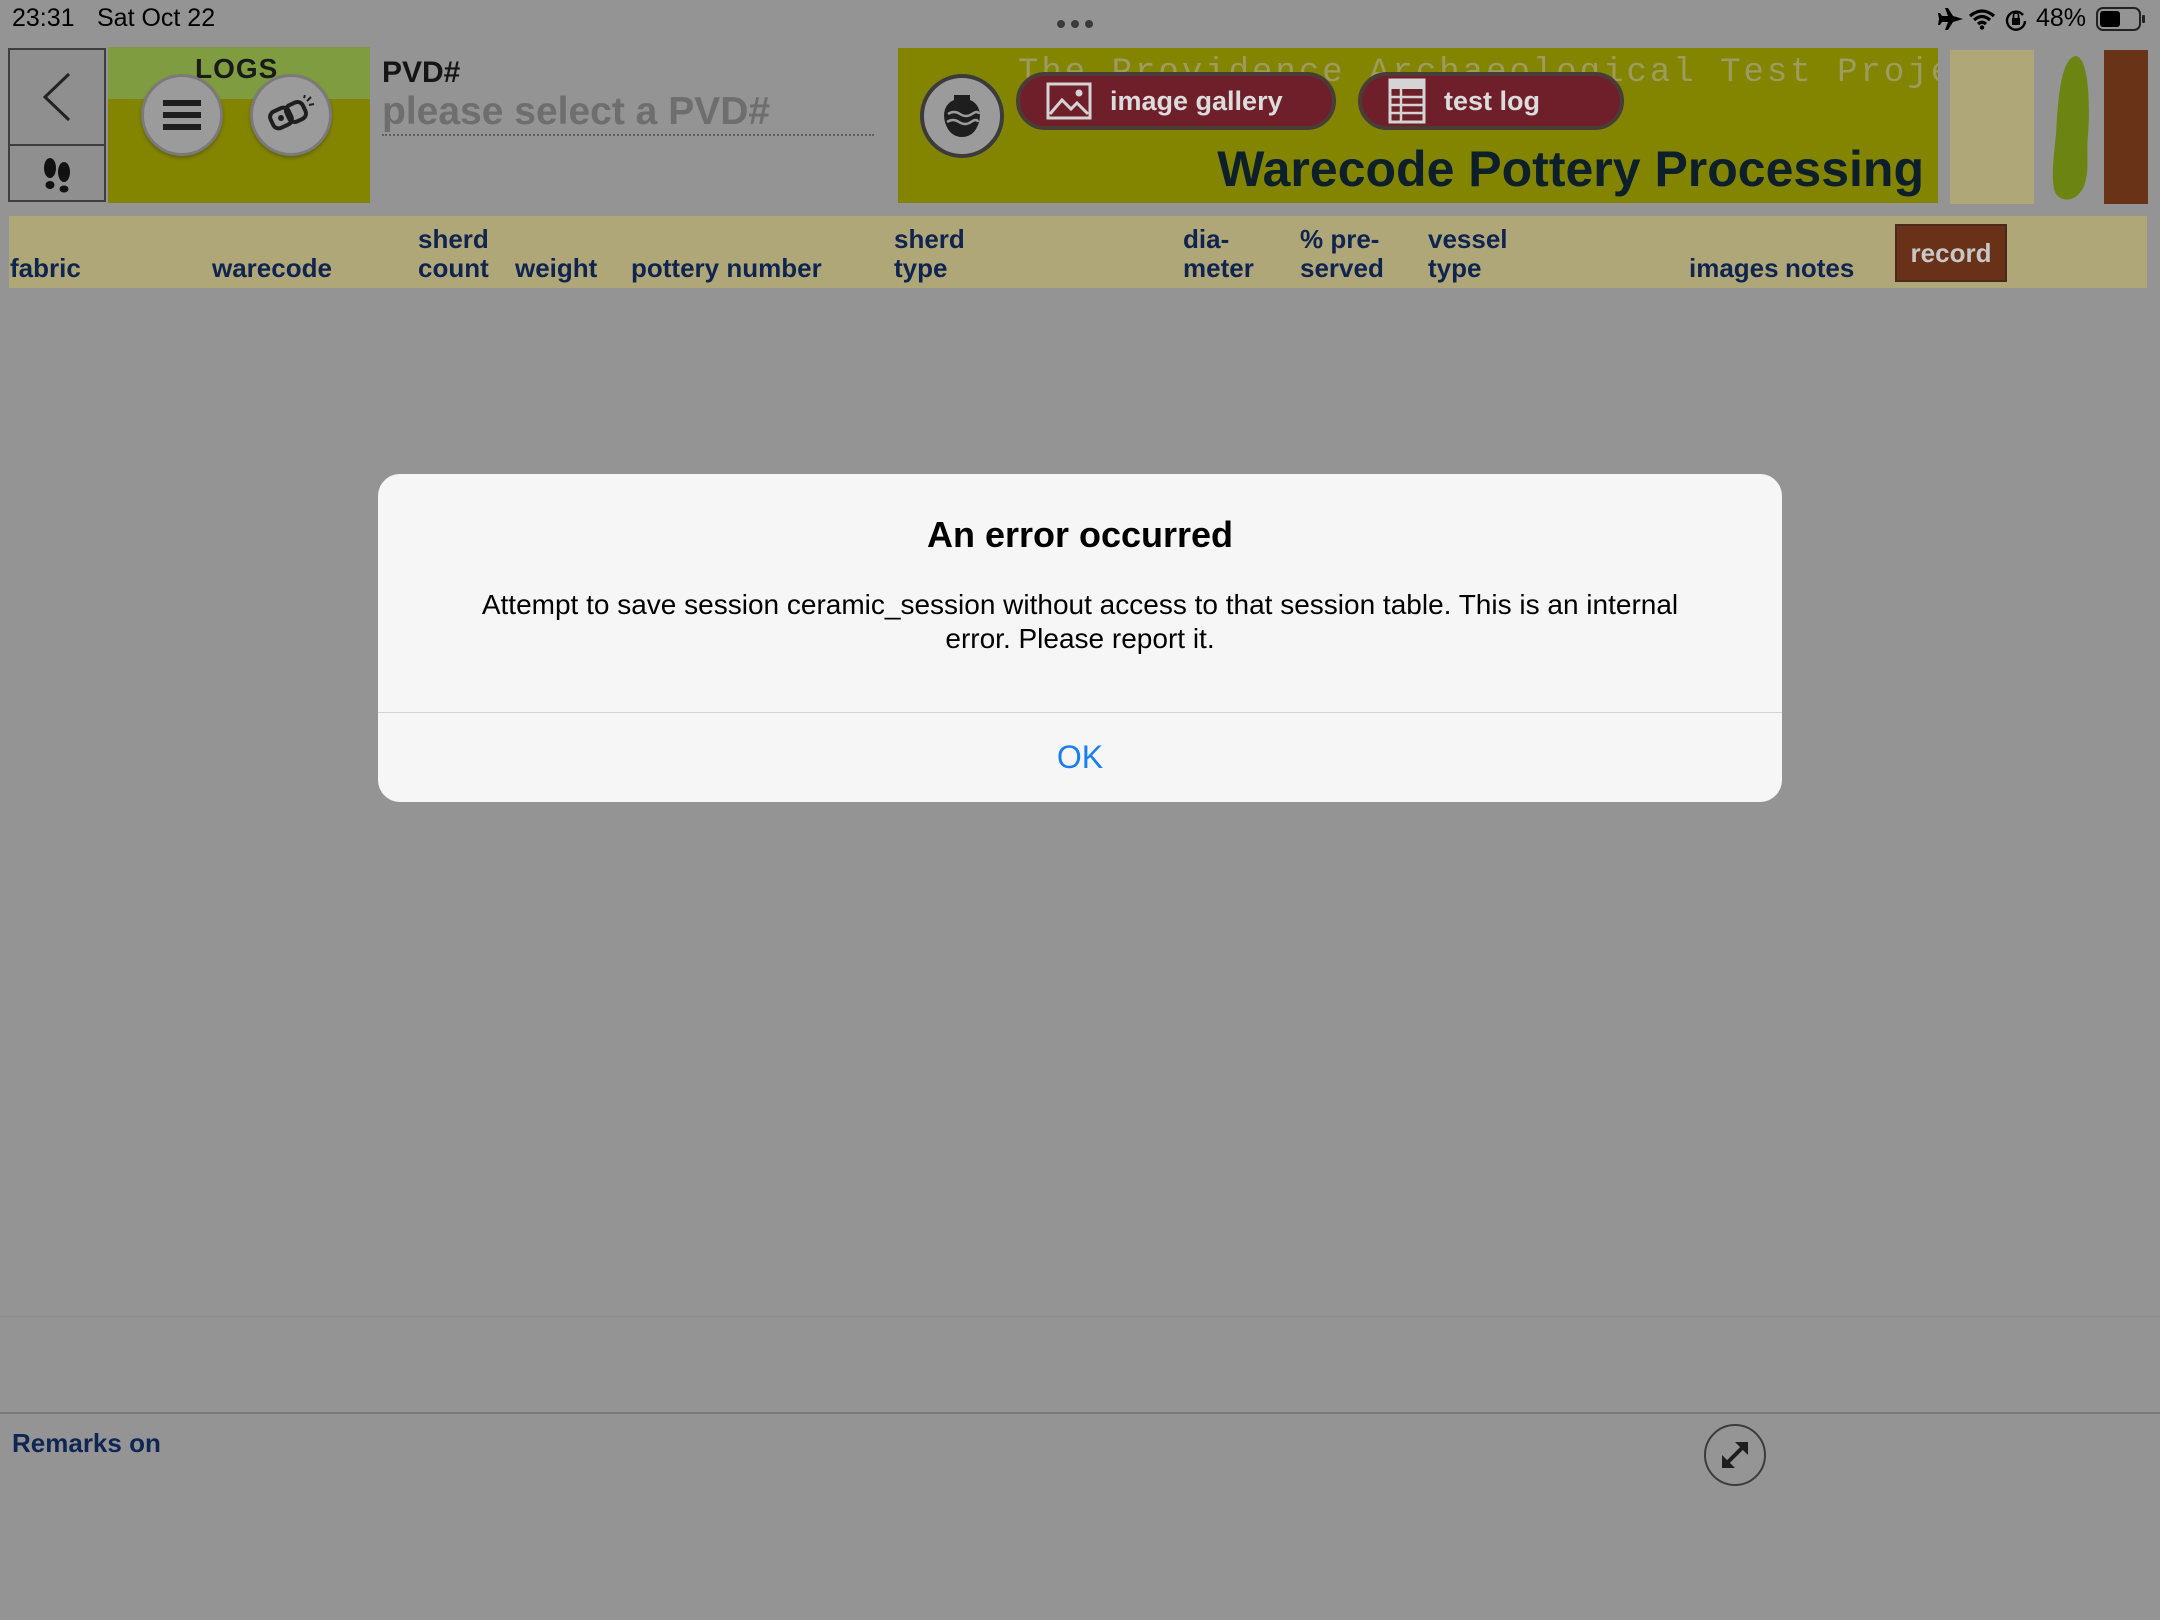  Describe the element at coordinates (1340, 239) in the screenshot. I see `col-preserved-line1: % pre-` at that location.